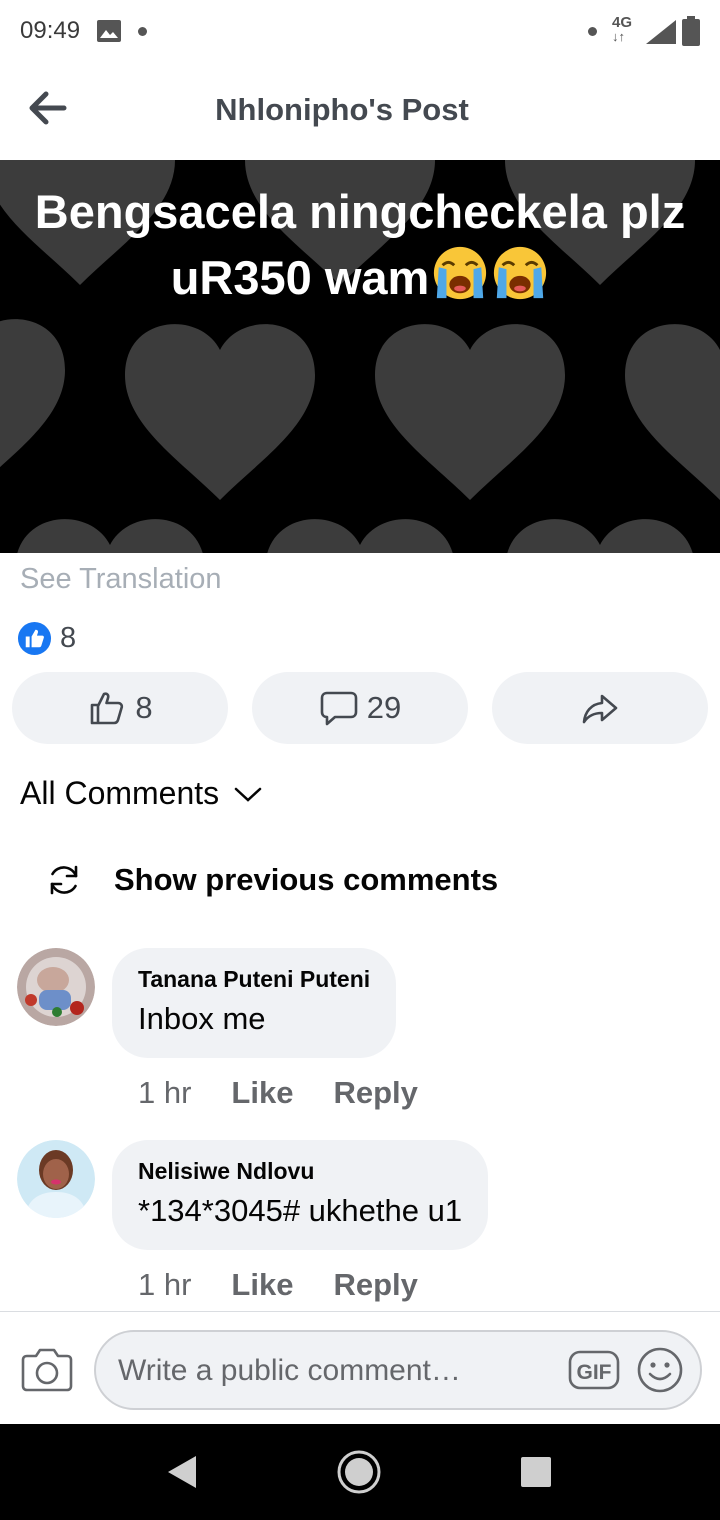  What do you see at coordinates (360, 32) in the screenshot?
I see `status-bar: 09:49 4G ↓↑` at bounding box center [360, 32].